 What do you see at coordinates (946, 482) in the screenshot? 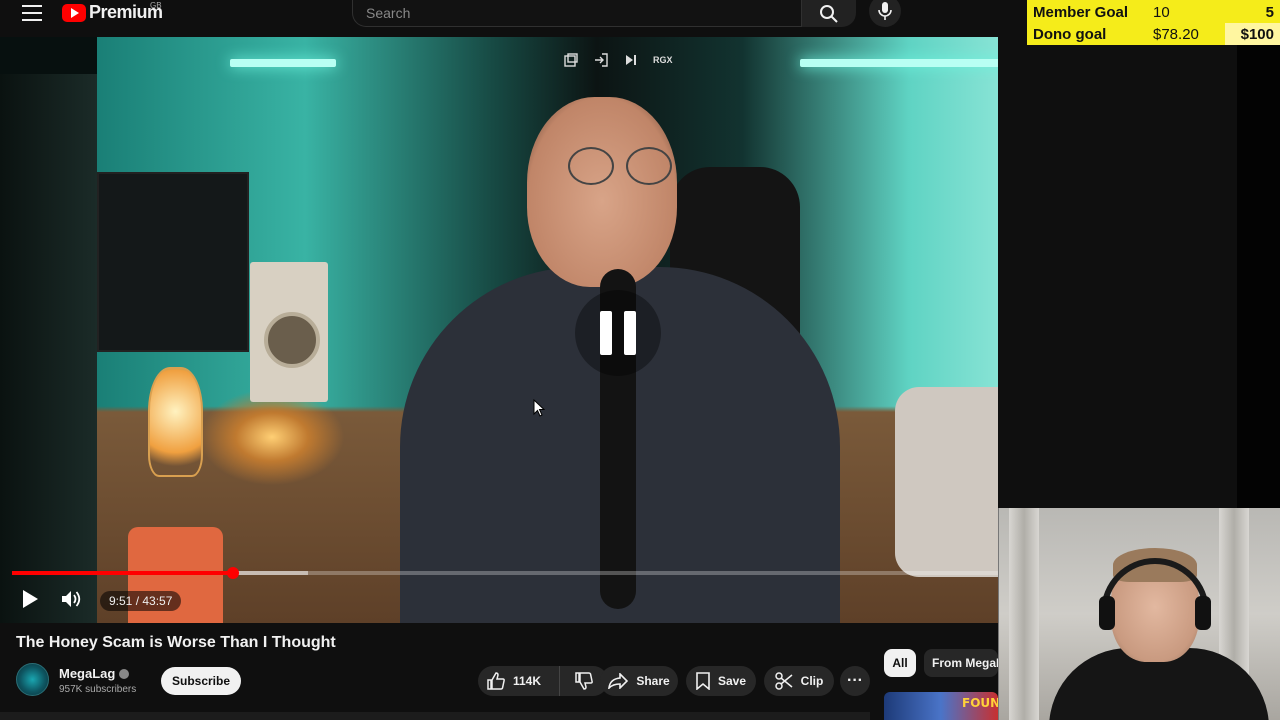
I see `pillow` at bounding box center [946, 482].